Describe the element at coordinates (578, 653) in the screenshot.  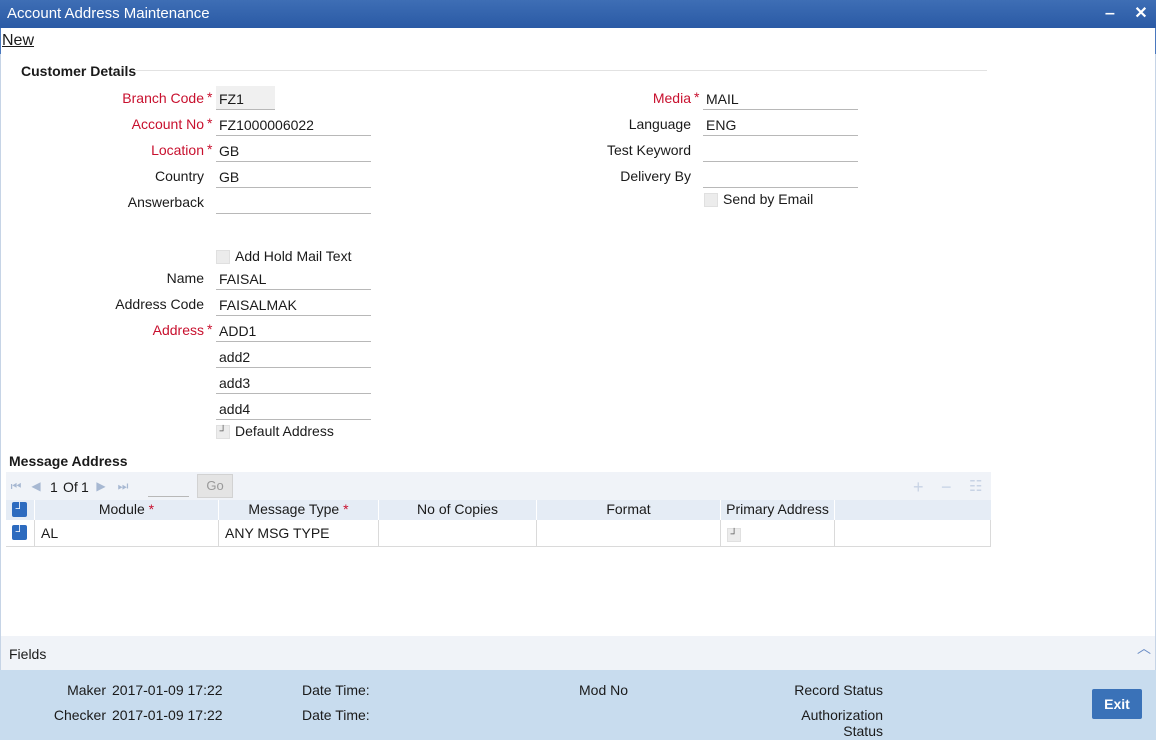
I see `fields-bar: Fields ︿` at that location.